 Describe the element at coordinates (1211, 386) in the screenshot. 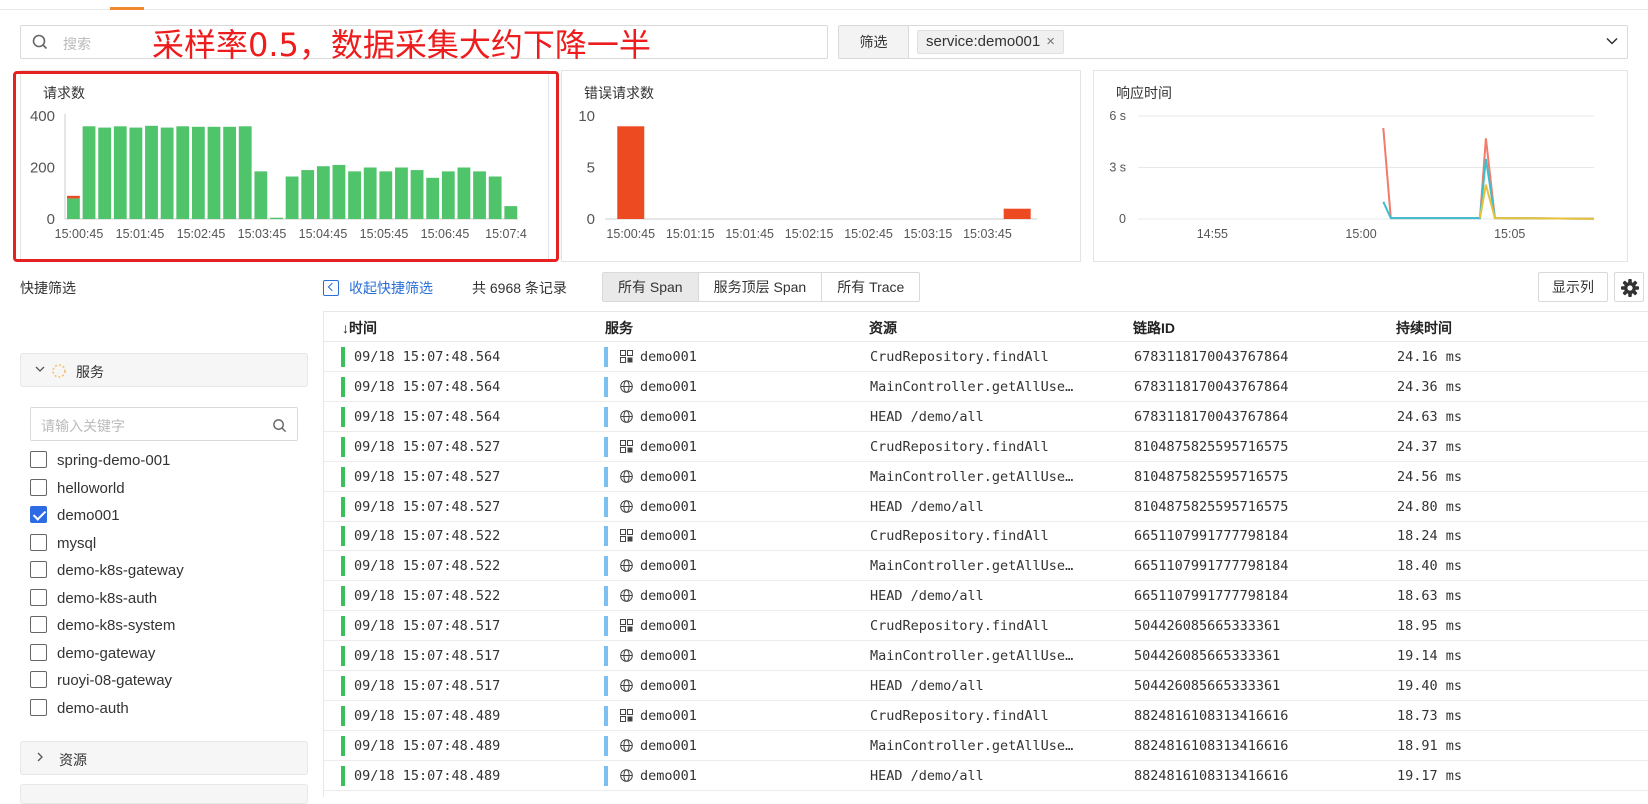

I see `cell-trace-id: 6783118170043767864` at that location.